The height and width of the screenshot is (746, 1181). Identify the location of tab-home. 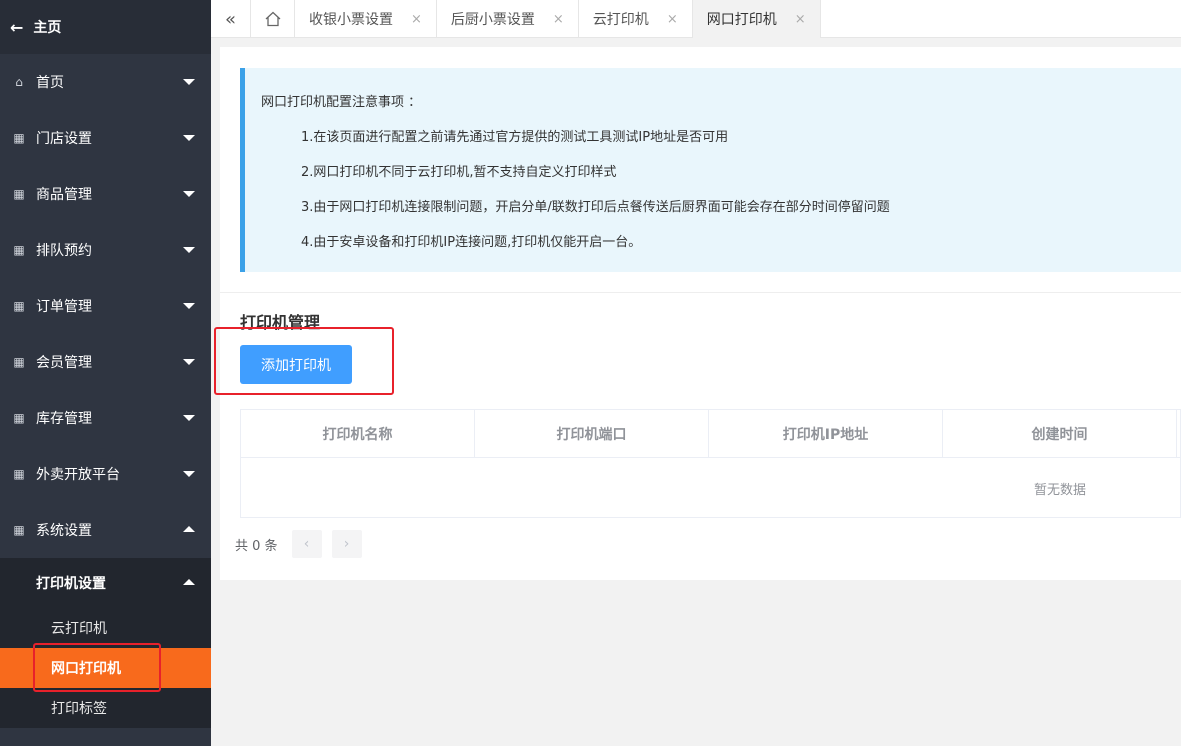
(273, 19).